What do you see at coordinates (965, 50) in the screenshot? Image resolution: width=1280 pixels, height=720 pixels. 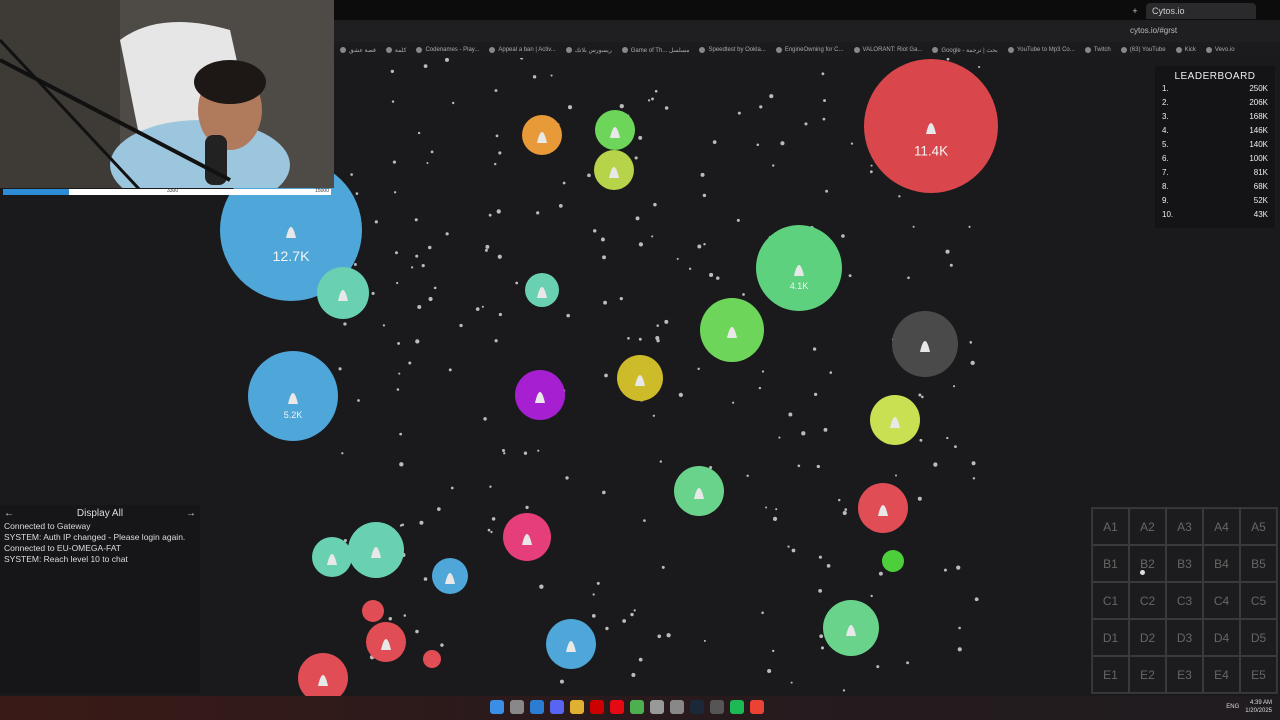 I see `bookmark-item: Google - بحث | ترجمة` at bounding box center [965, 50].